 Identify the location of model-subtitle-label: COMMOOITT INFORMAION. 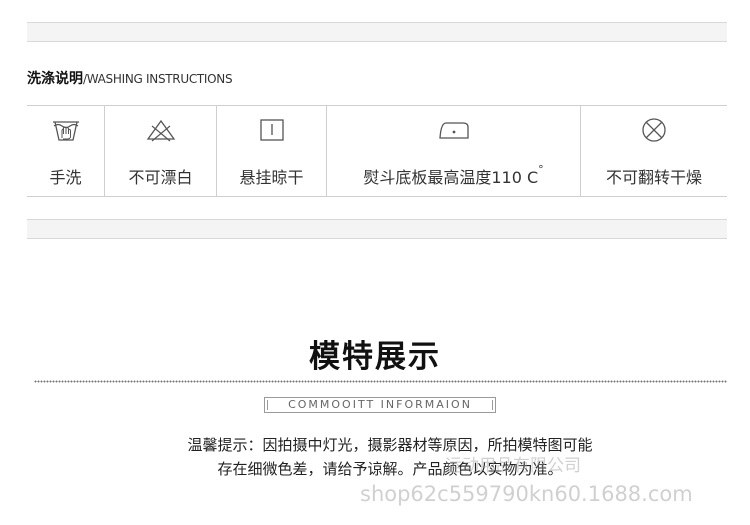
(380, 405).